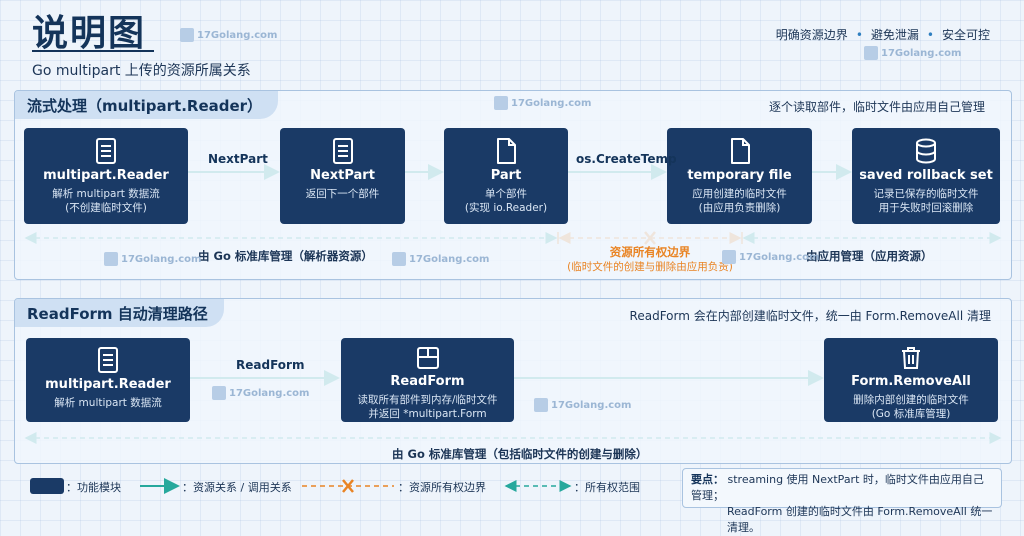 The width and height of the screenshot is (1024, 536). What do you see at coordinates (911, 400) in the screenshot?
I see `node-desc: 删除内部创建的临时文件` at bounding box center [911, 400].